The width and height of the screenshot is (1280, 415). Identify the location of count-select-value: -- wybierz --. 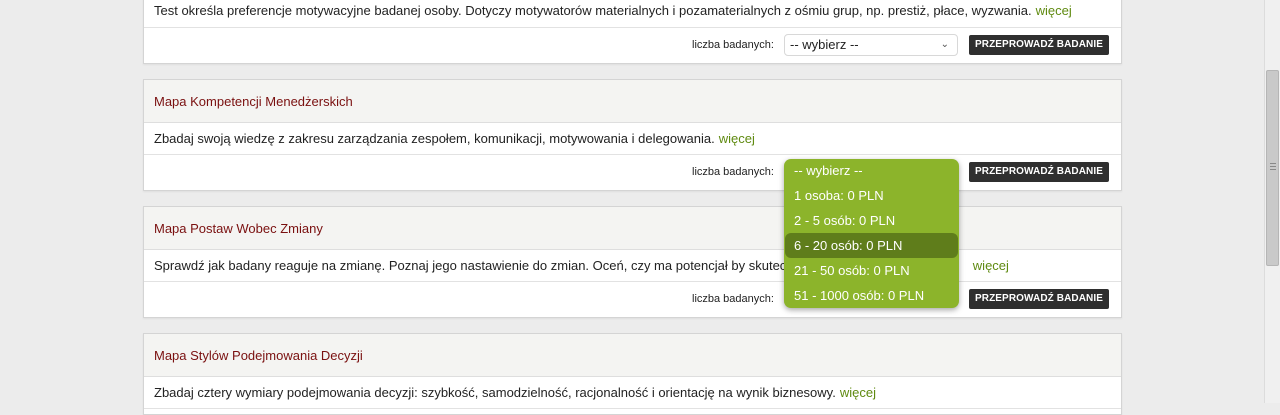
(824, 44).